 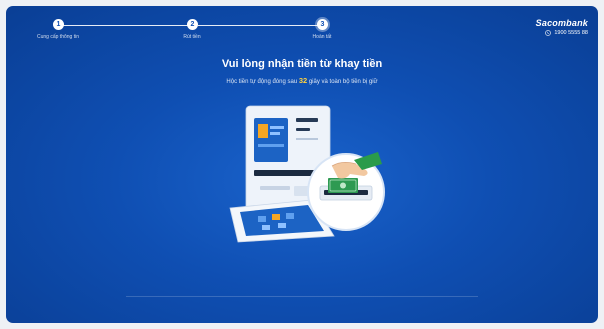 I want to click on subtitle-text-after: giây và toàn bộ tiền bị giữ, so click(x=343, y=82).